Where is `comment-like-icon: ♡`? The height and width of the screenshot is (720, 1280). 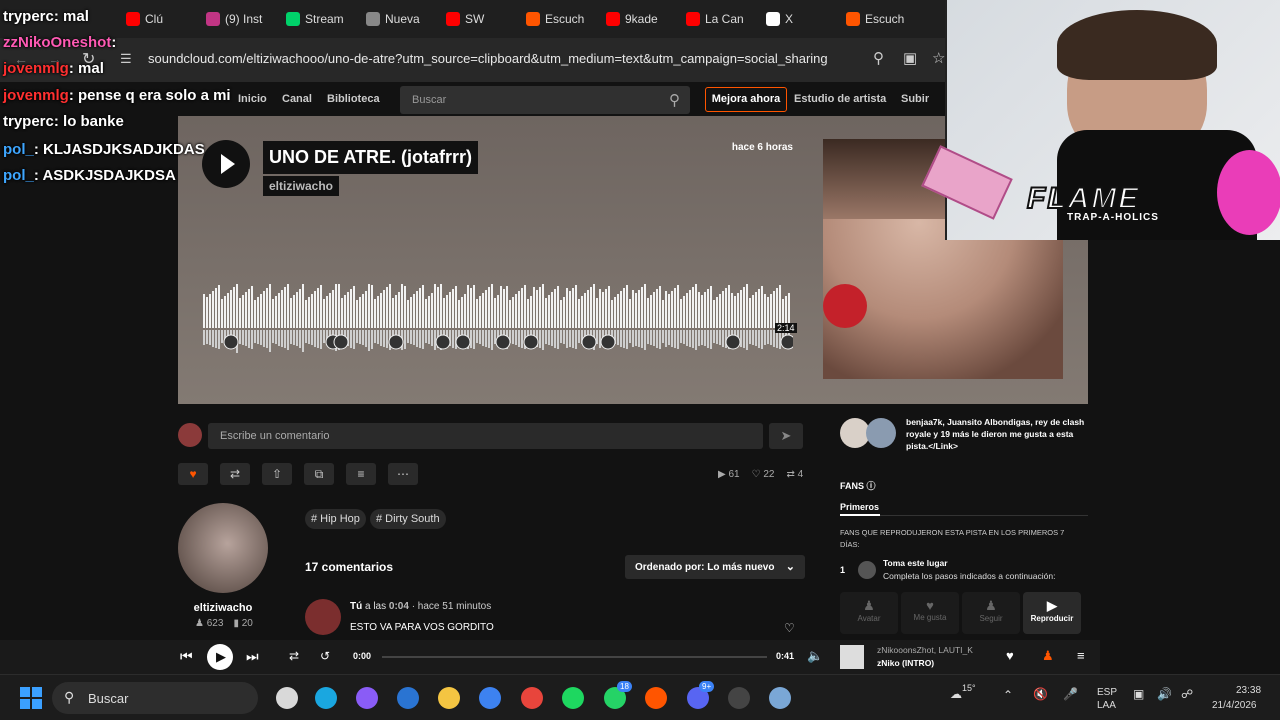
comment-like-icon: ♡ is located at coordinates (789, 628).